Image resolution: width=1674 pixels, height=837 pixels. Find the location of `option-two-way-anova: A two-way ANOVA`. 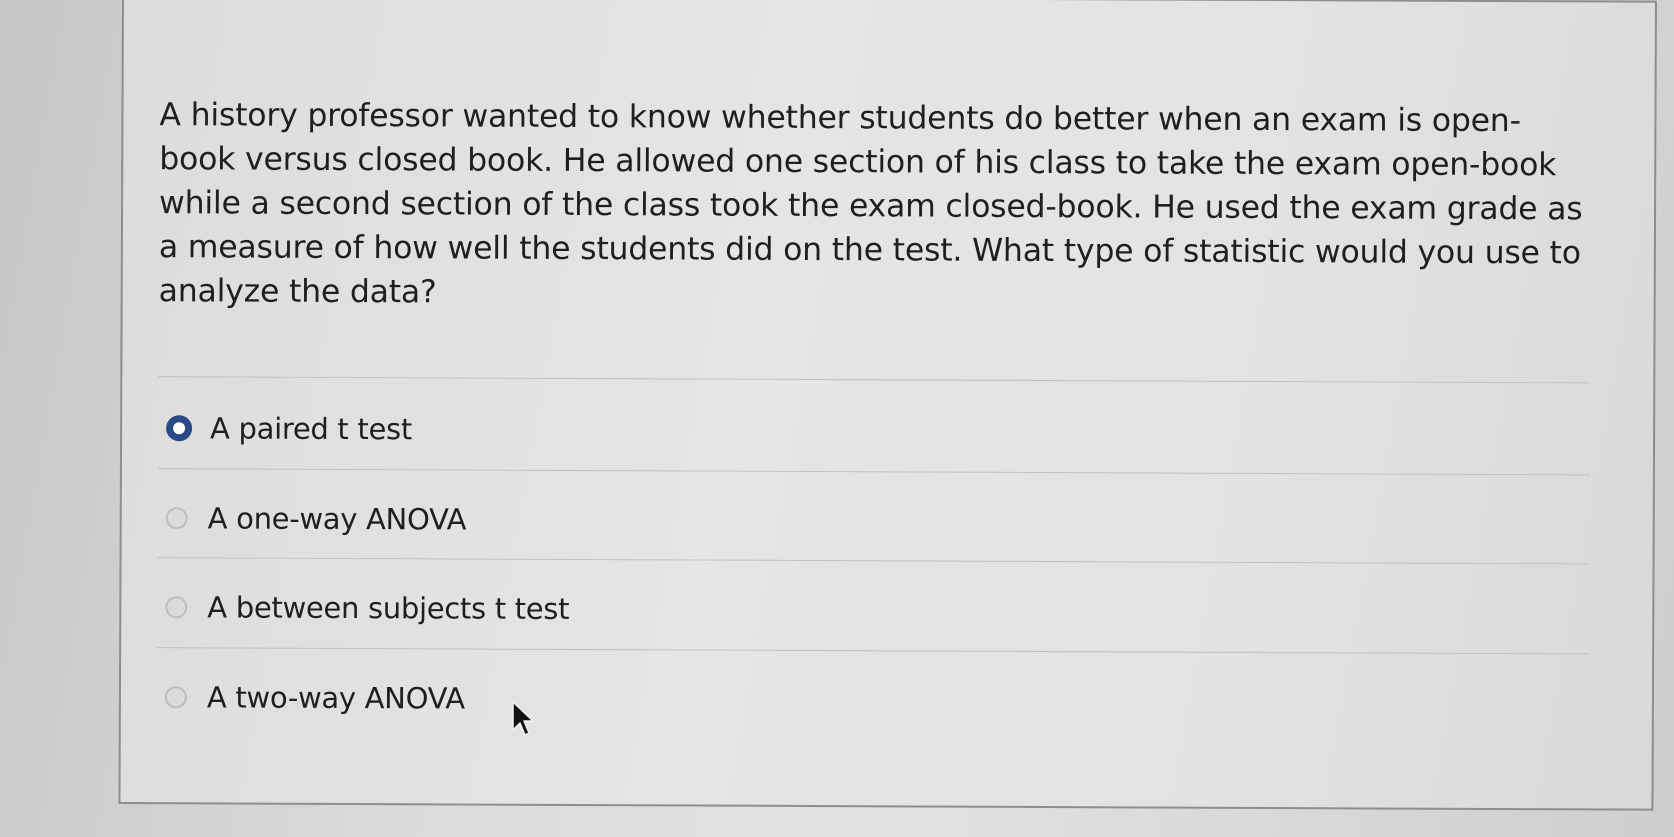

option-two-way-anova: A two-way ANOVA is located at coordinates (314, 697).